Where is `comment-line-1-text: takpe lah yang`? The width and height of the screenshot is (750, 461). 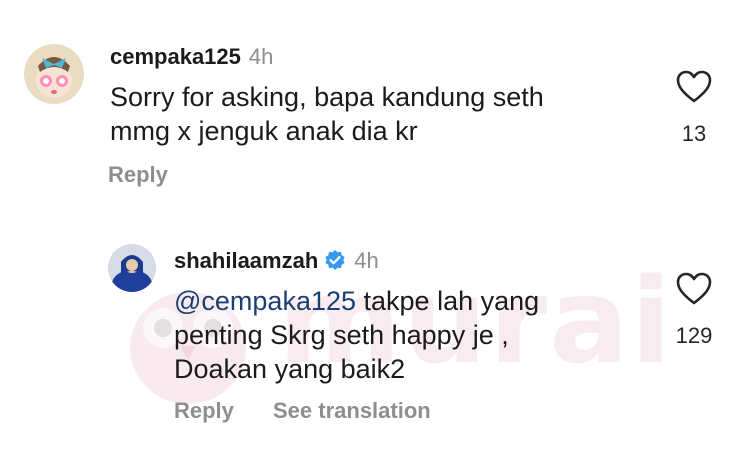
comment-line-1-text: takpe lah yang is located at coordinates (448, 301).